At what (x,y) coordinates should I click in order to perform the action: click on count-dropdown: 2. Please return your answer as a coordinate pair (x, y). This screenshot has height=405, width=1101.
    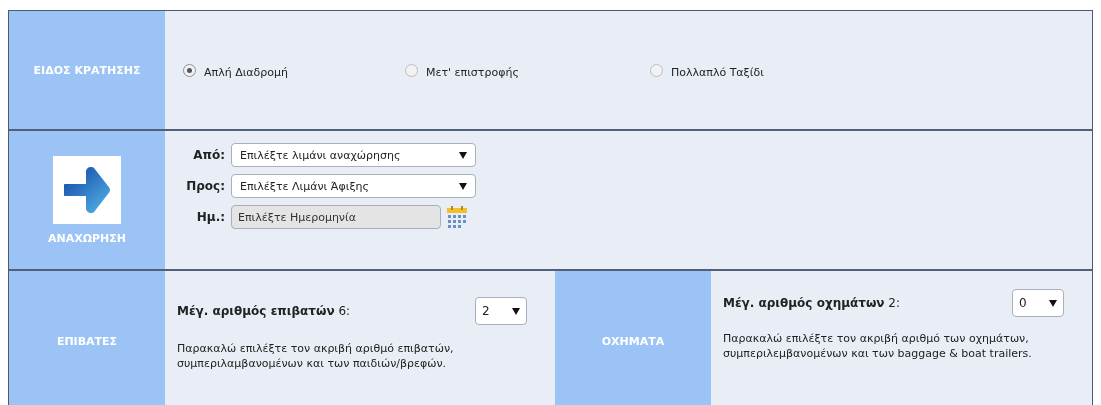
    Looking at the image, I should click on (501, 311).